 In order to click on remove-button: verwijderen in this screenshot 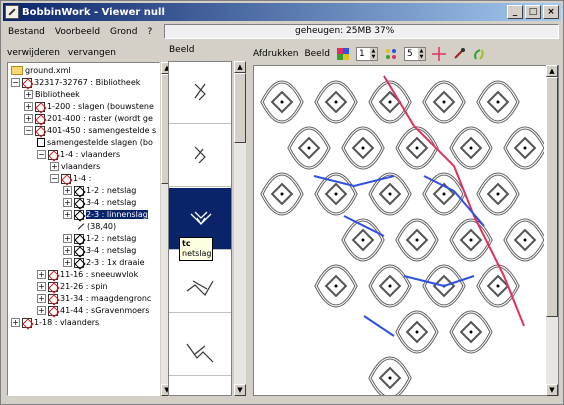, I will do `click(33, 53)`.